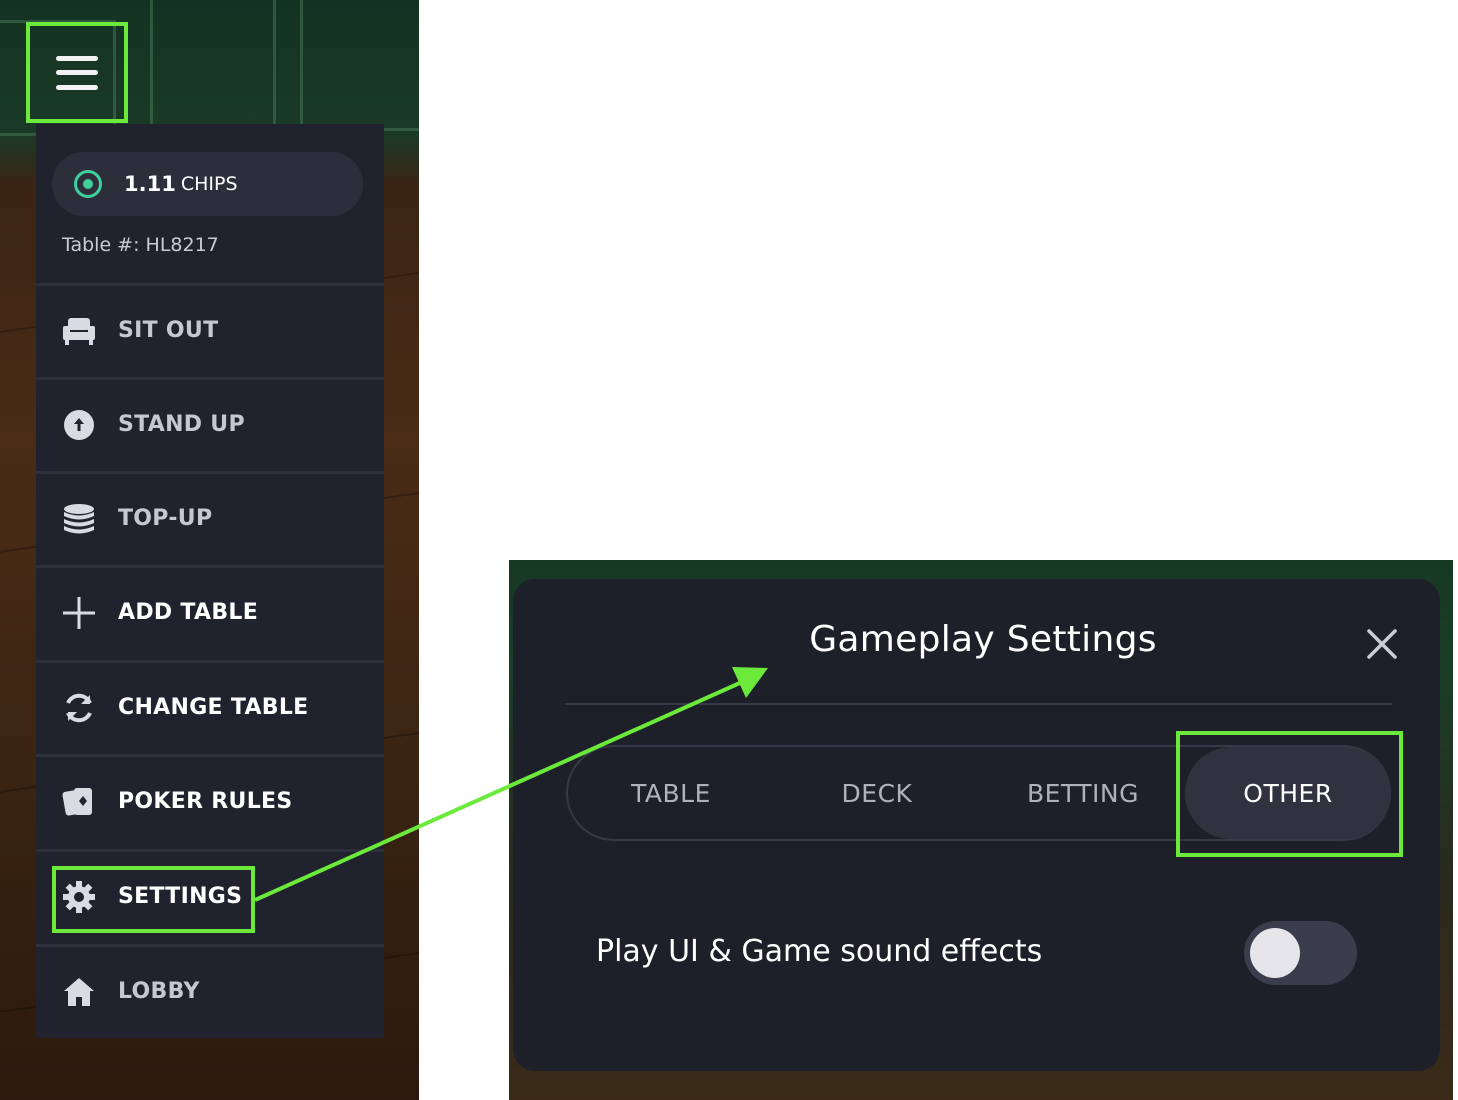  What do you see at coordinates (79, 708) in the screenshot?
I see `refresh-icon` at bounding box center [79, 708].